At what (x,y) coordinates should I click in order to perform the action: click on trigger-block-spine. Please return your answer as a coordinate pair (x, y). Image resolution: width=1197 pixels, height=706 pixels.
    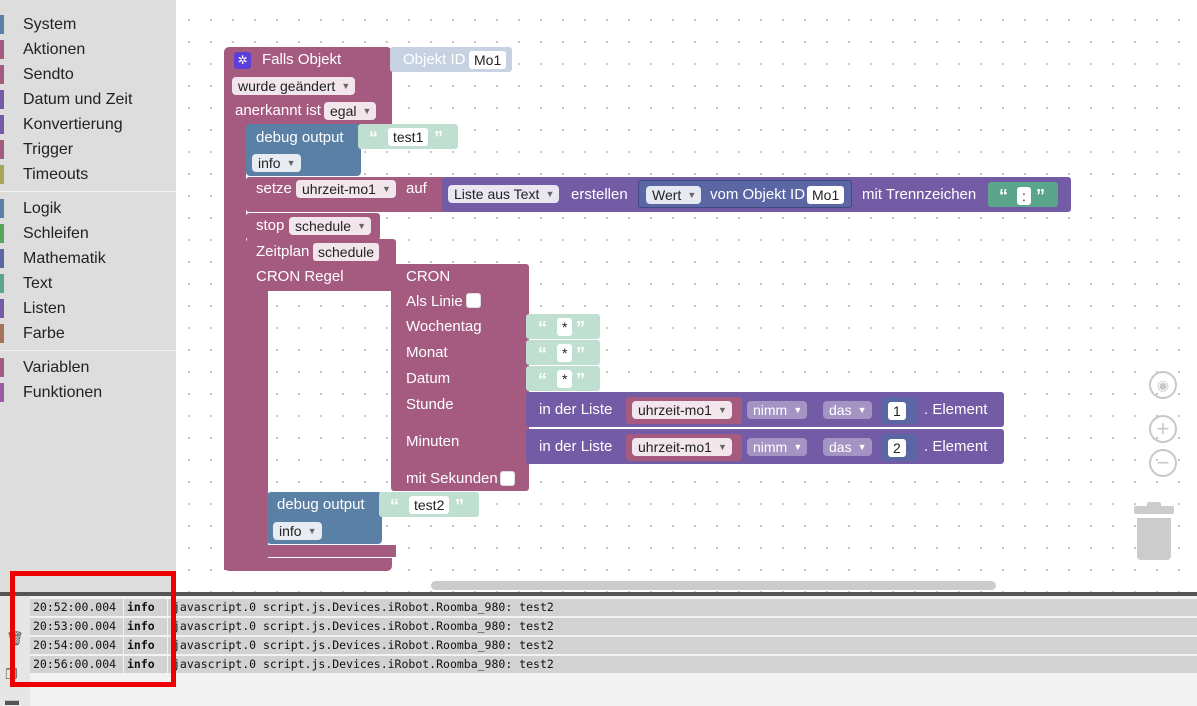
    Looking at the image, I should click on (235, 345).